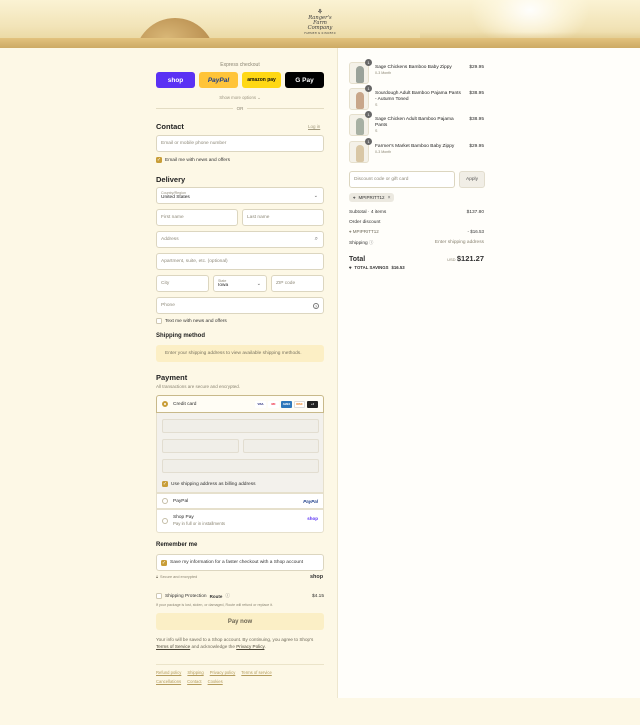 This screenshot has width=640, height=725. I want to click on pay-now-button: Pay now, so click(240, 621).